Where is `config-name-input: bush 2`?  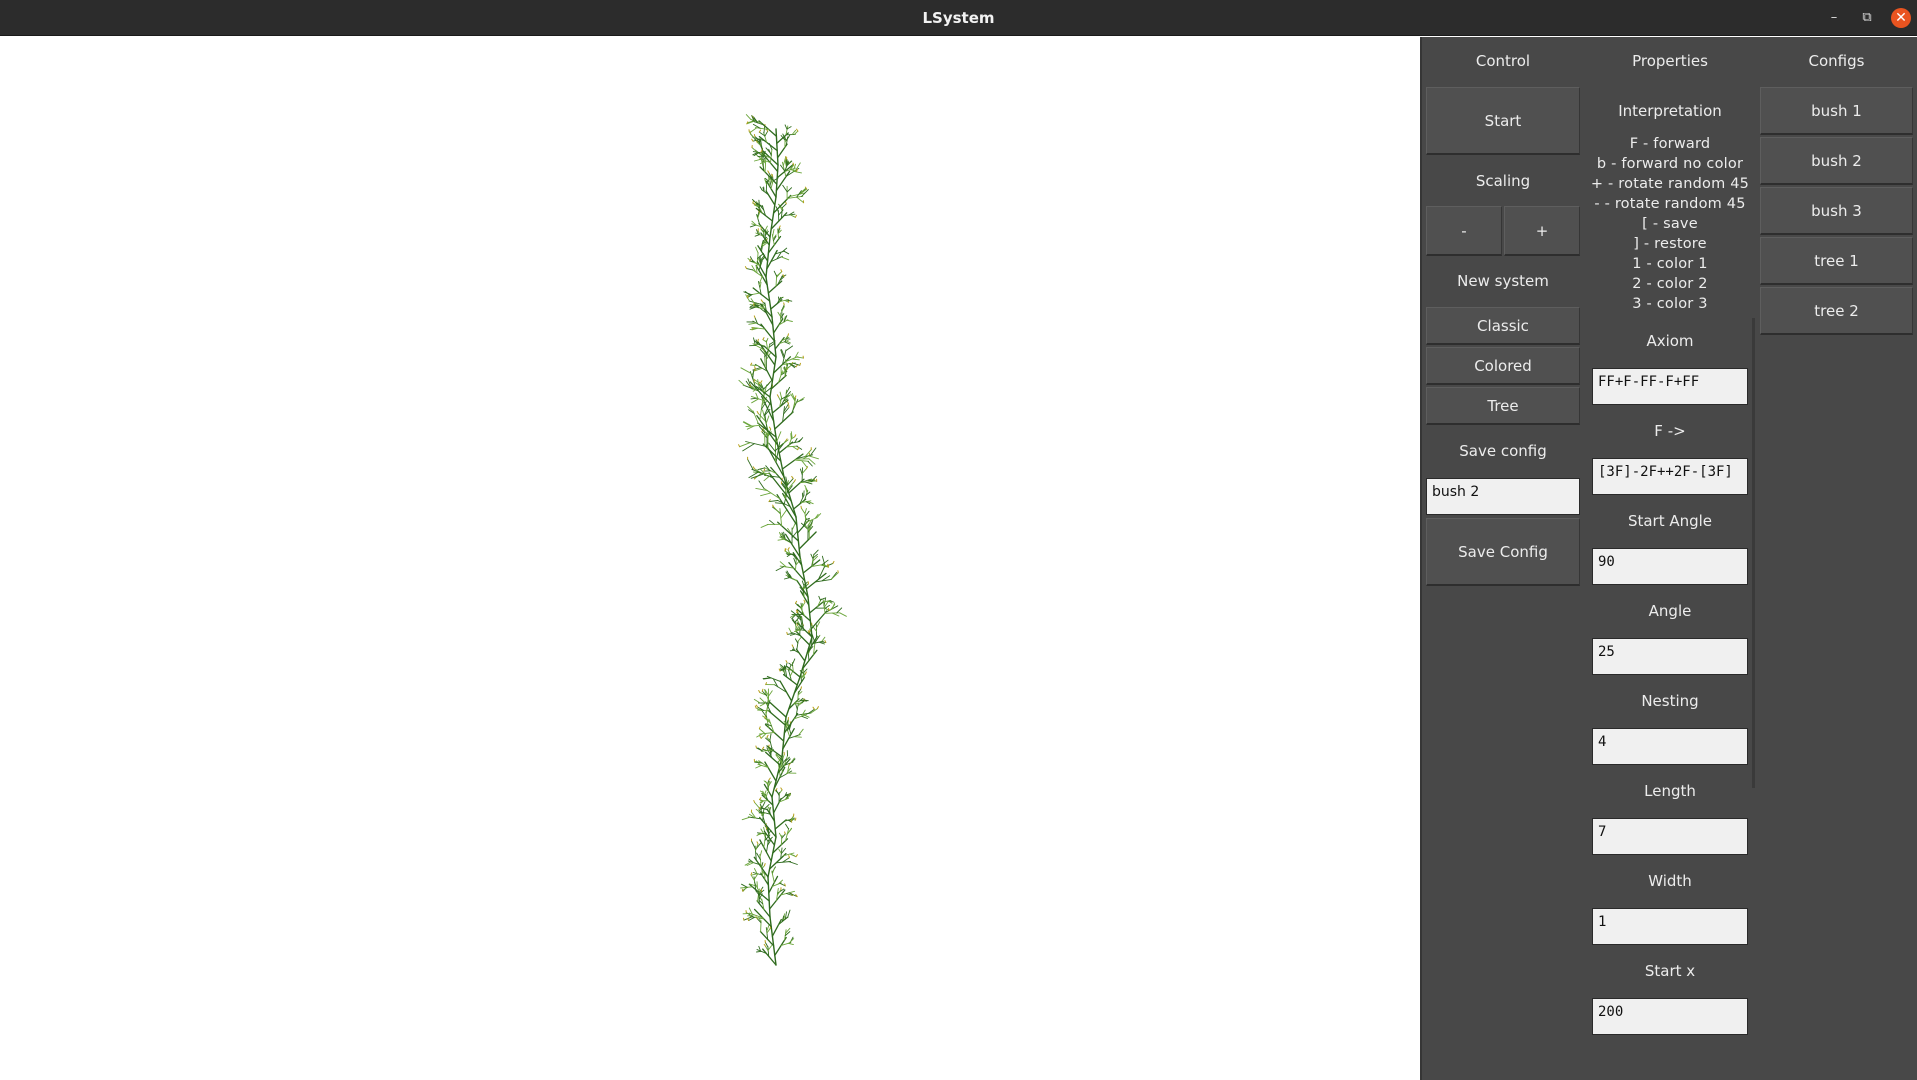
config-name-input: bush 2 is located at coordinates (1503, 496).